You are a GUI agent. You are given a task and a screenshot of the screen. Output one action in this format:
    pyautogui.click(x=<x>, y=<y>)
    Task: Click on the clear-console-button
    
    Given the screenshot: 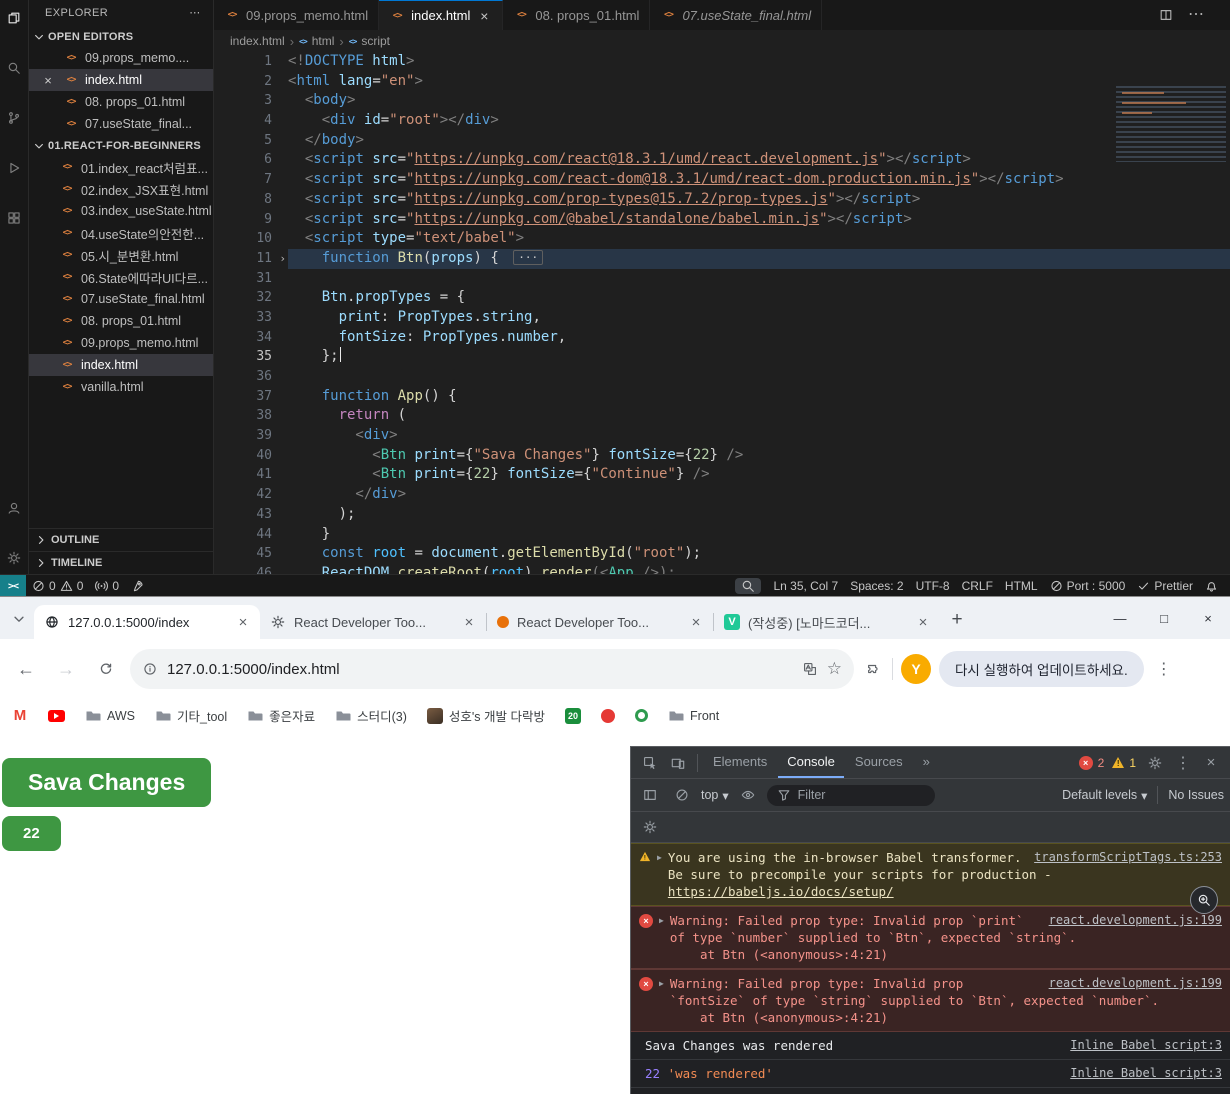 What is the action you would take?
    pyautogui.click(x=682, y=795)
    